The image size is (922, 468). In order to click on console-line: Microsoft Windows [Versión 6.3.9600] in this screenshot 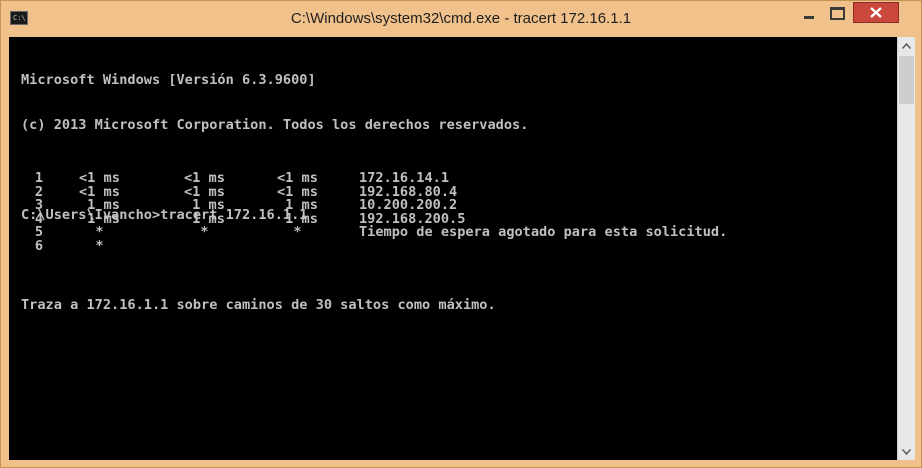, I will do `click(168, 80)`.